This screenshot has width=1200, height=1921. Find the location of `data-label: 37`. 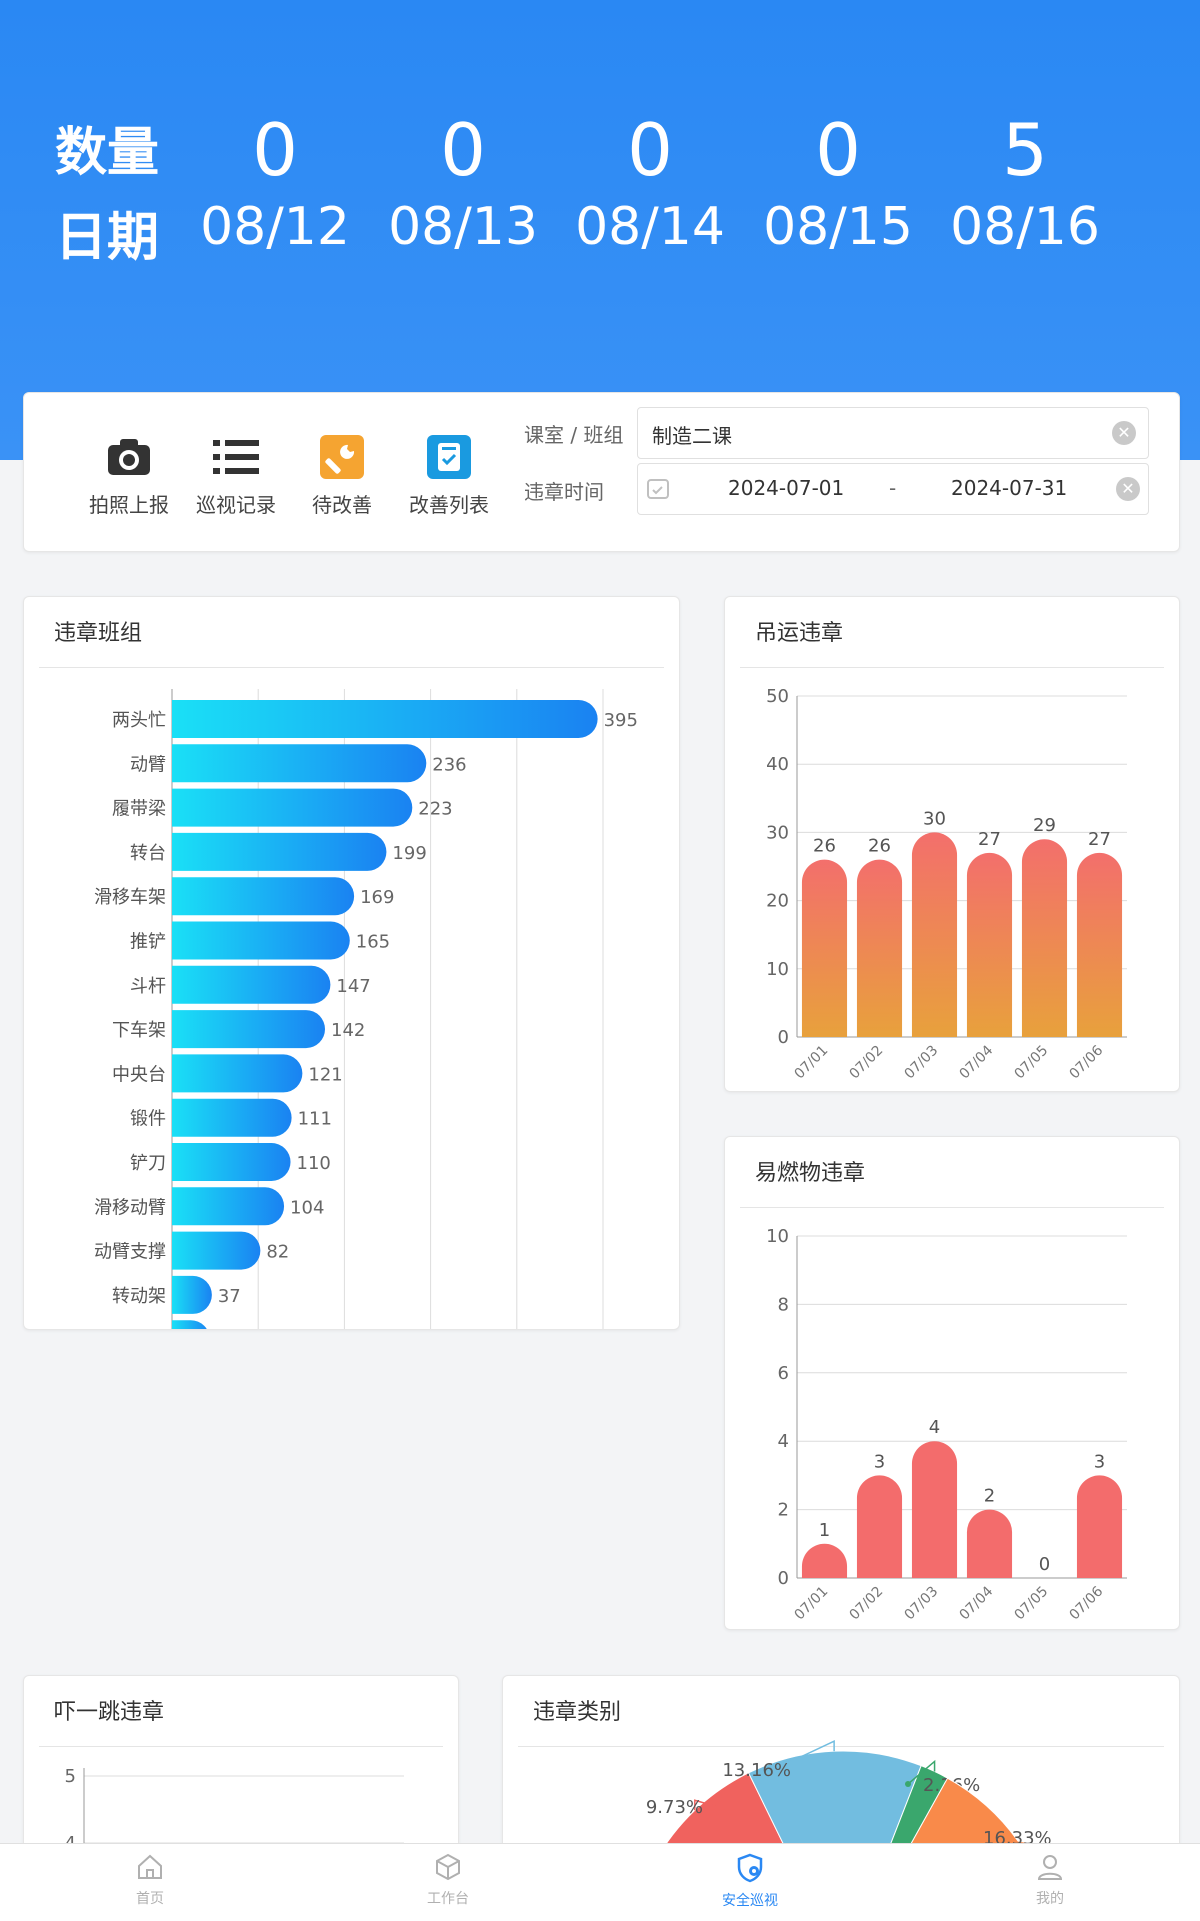

data-label: 37 is located at coordinates (229, 1296).